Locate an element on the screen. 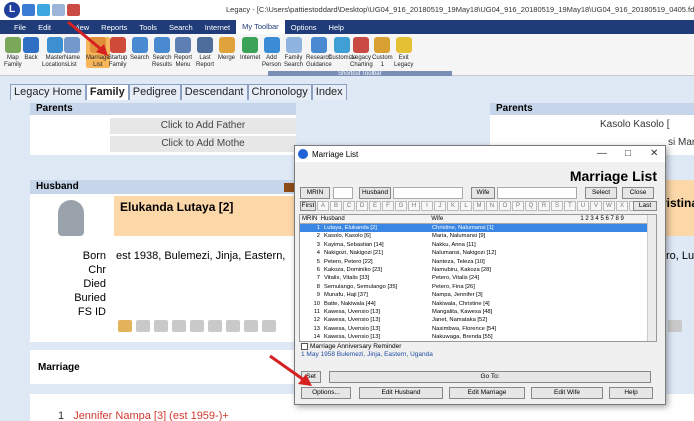 This screenshot has height=421, width=694. ribbon-map-family-button: Map Family is located at coordinates (13, 52).